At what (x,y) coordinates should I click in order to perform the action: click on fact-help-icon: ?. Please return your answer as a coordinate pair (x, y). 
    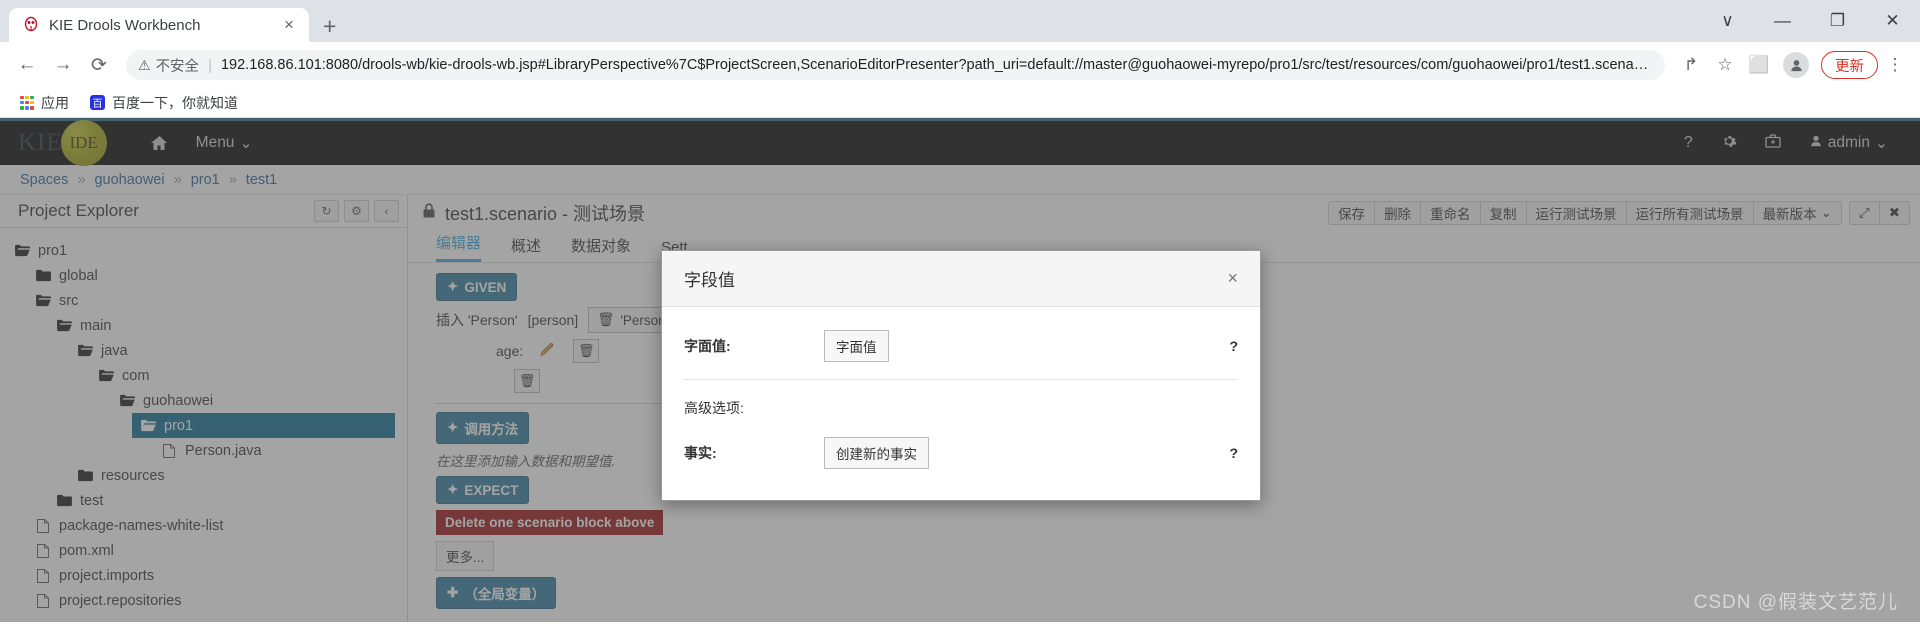
    Looking at the image, I should click on (1233, 453).